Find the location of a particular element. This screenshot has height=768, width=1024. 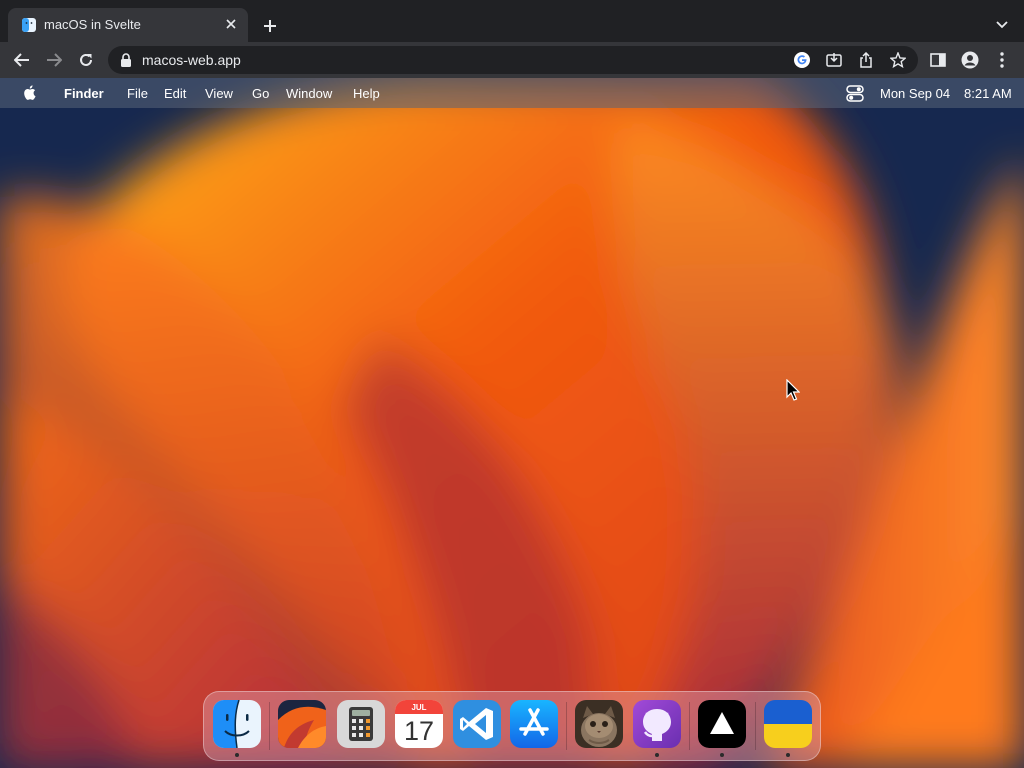

dock-item-finder is located at coordinates (237, 724).